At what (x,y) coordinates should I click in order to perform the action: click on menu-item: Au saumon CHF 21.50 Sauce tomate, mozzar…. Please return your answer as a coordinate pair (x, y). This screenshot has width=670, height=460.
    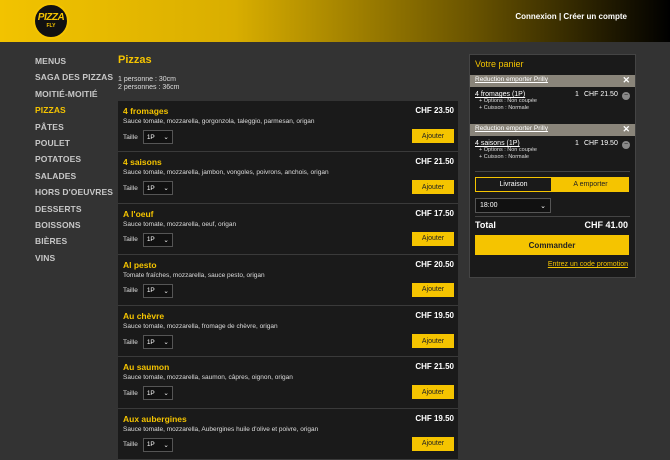
    Looking at the image, I should click on (288, 383).